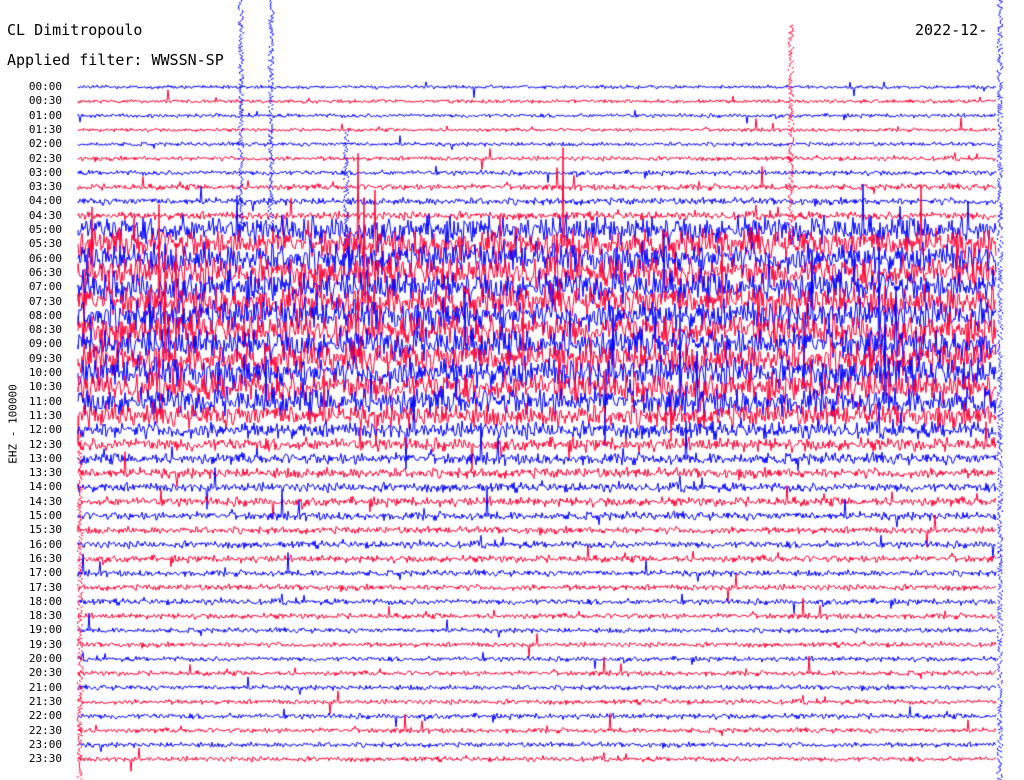  I want to click on y-tick-label: 07:00, so click(45, 287).